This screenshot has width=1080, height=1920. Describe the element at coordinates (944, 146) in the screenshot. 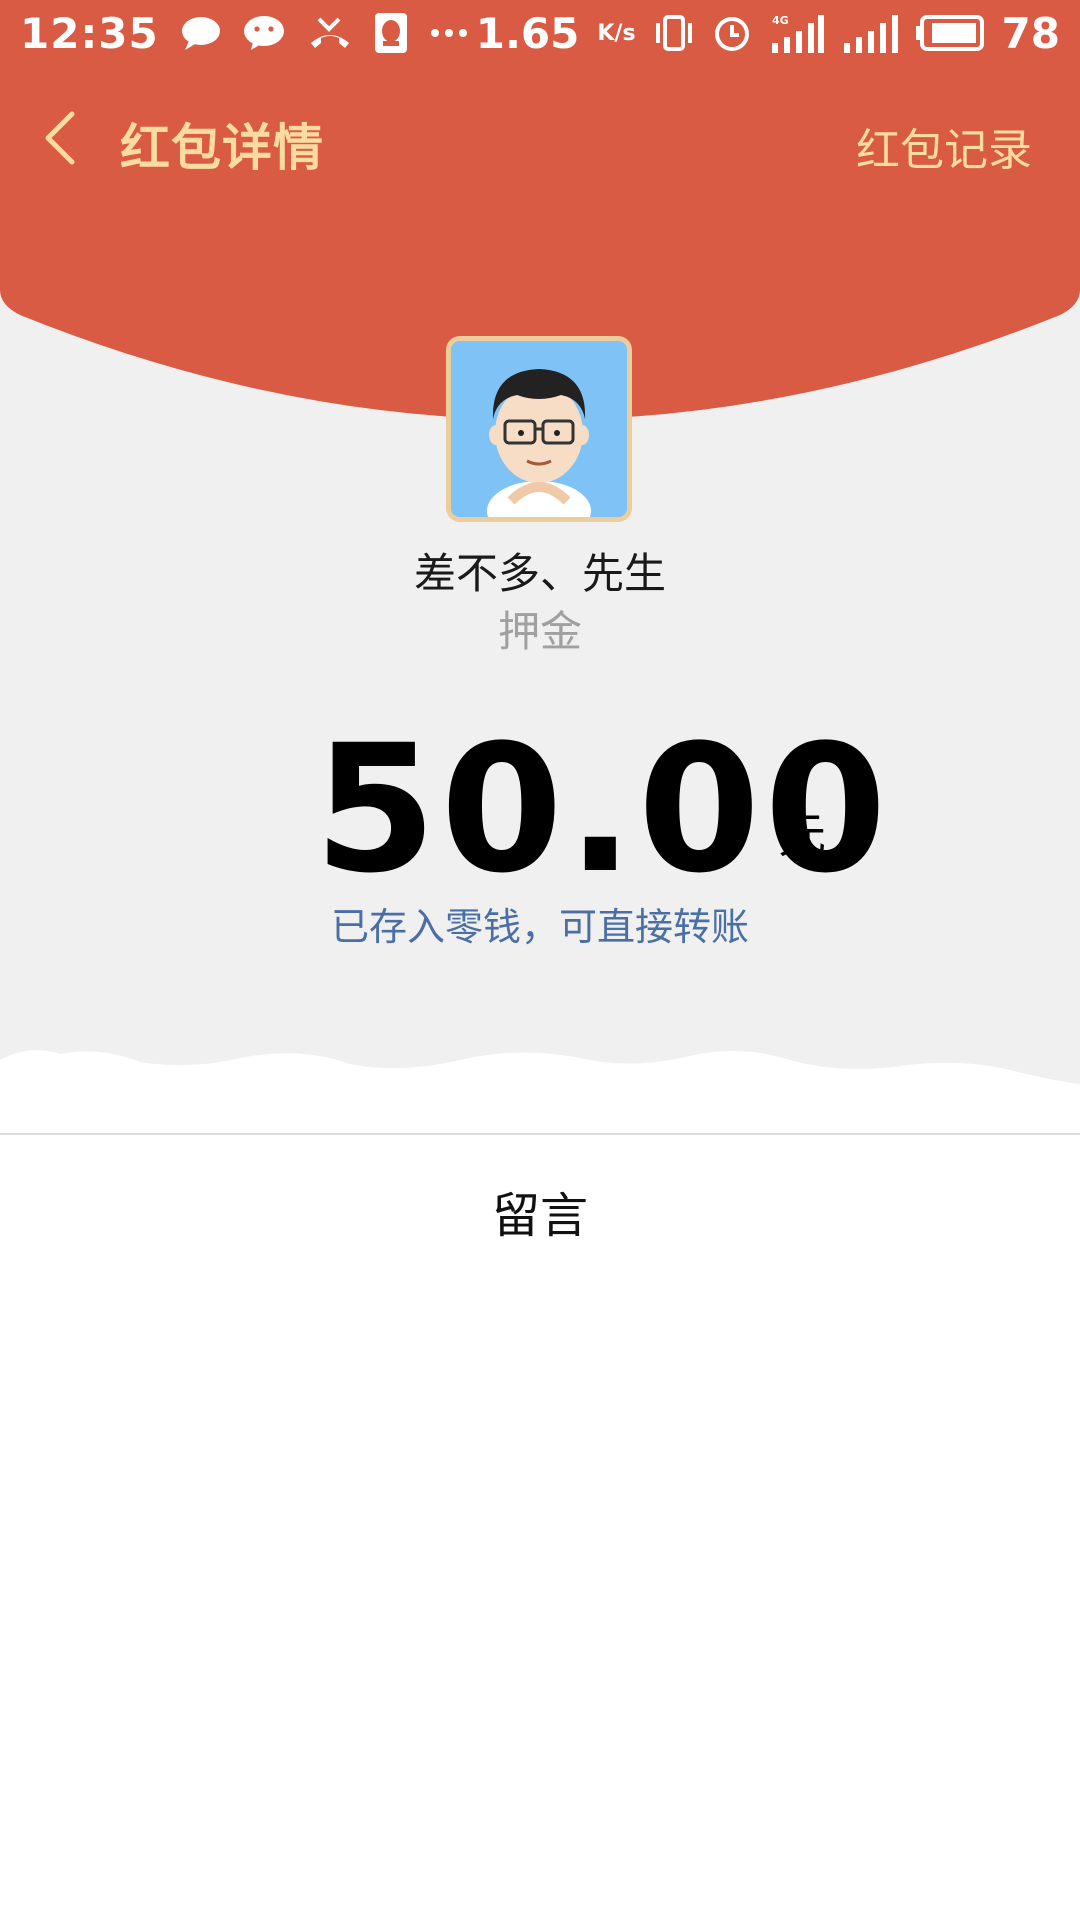

I see `red-packet-record-link: 红包记录` at that location.